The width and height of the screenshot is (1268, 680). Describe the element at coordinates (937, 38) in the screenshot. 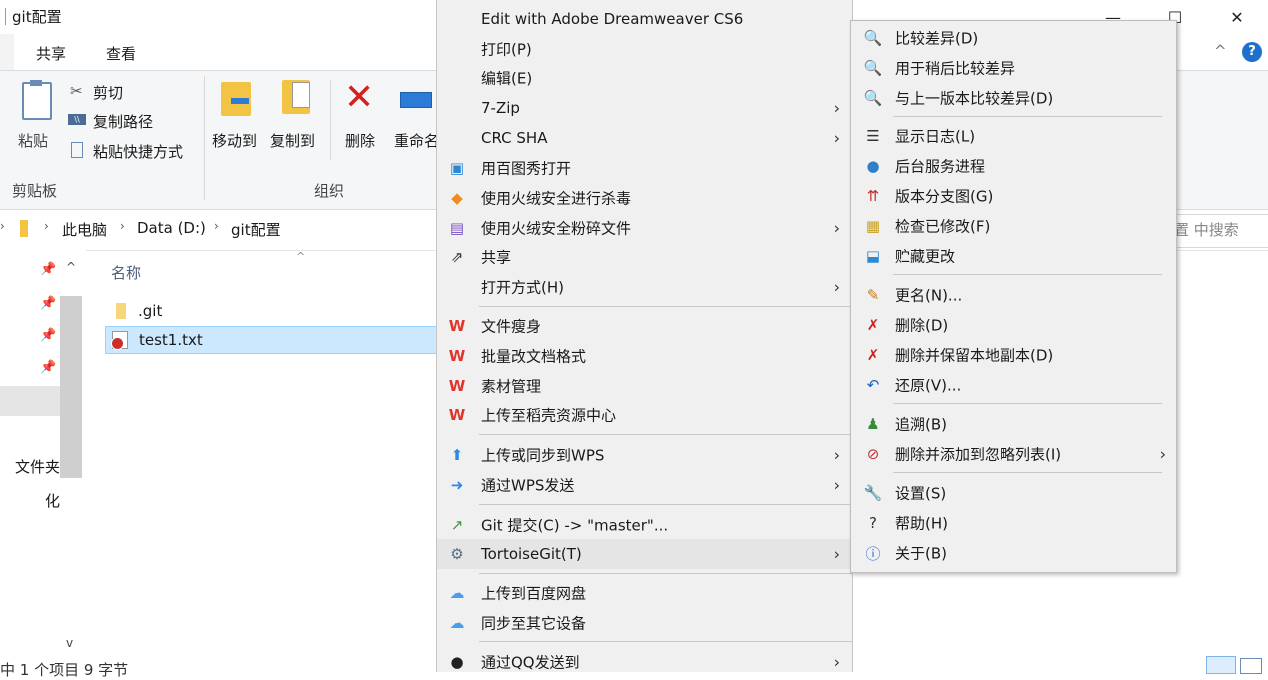

I see `menu-item-label: 比较差异(D)` at that location.